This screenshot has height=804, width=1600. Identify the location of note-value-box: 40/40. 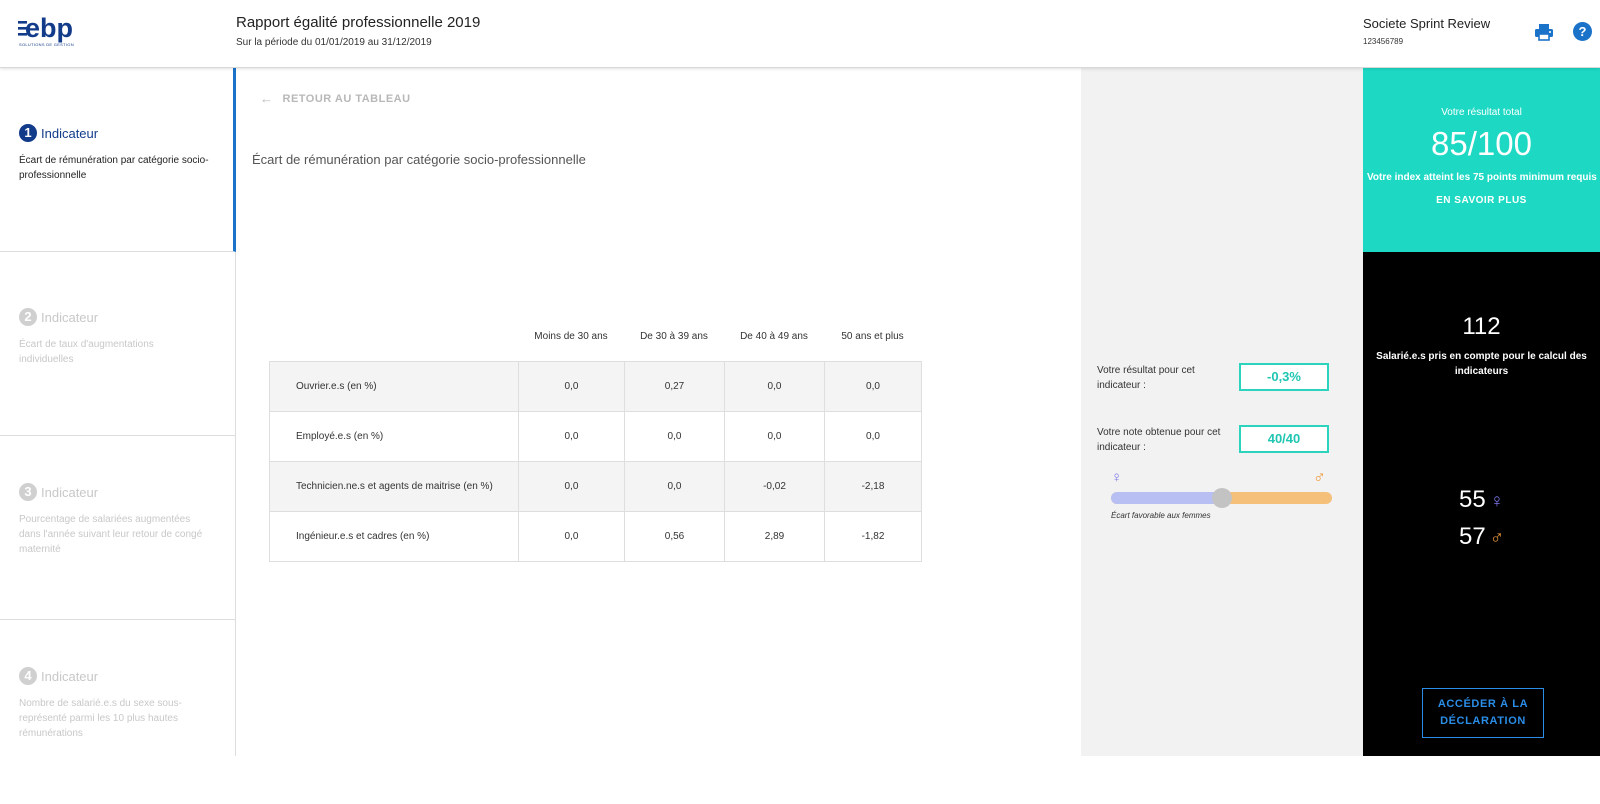
(1284, 439).